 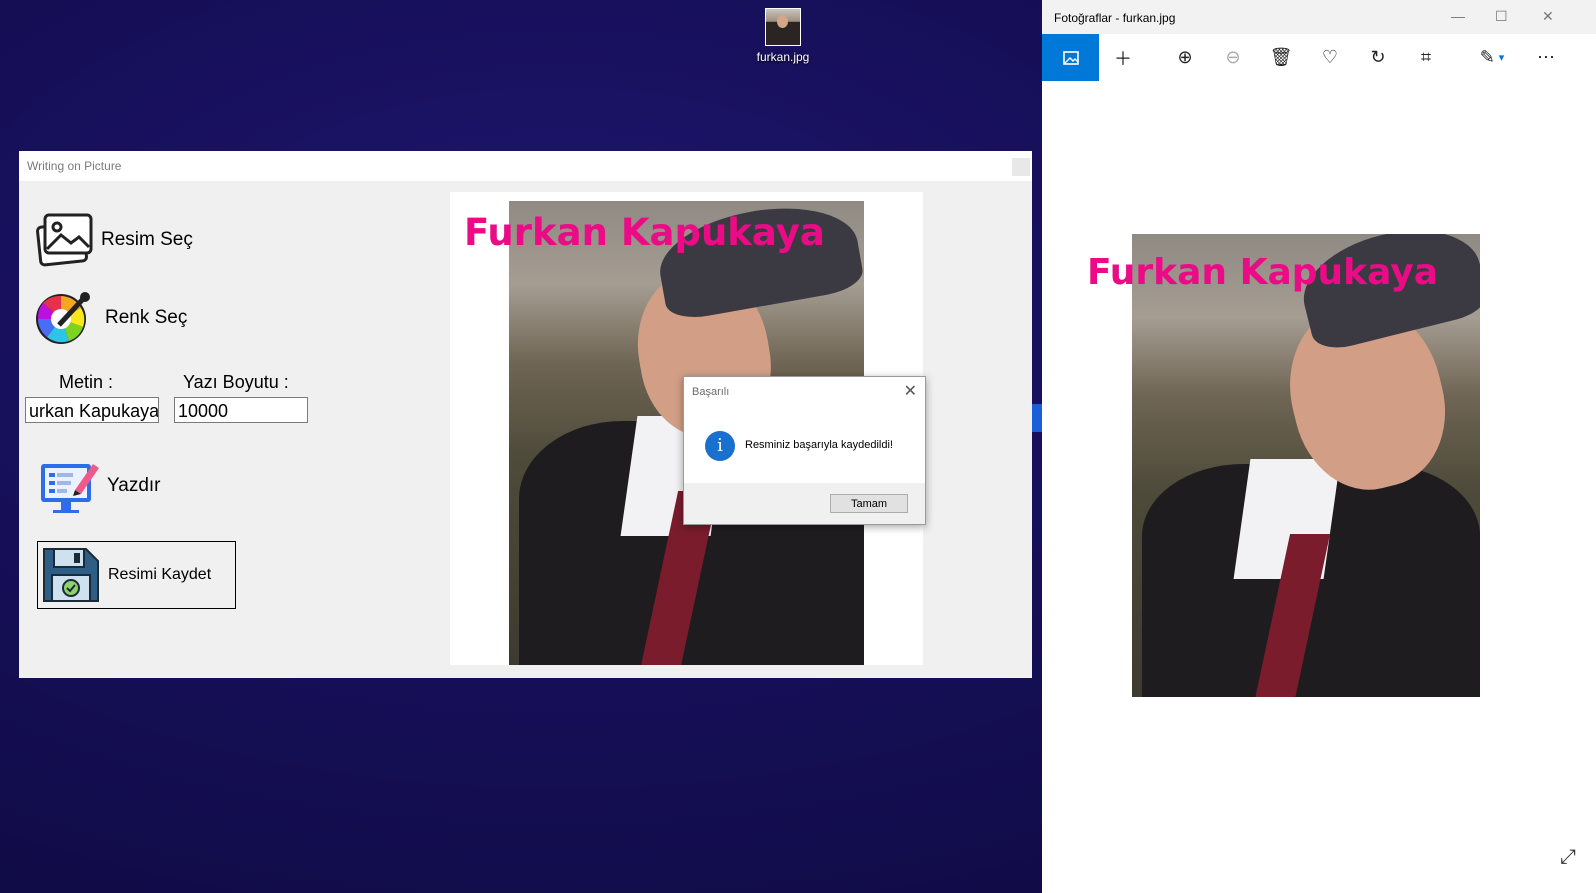 What do you see at coordinates (160, 574) in the screenshot?
I see `save-image-label: Resimi Kaydet` at bounding box center [160, 574].